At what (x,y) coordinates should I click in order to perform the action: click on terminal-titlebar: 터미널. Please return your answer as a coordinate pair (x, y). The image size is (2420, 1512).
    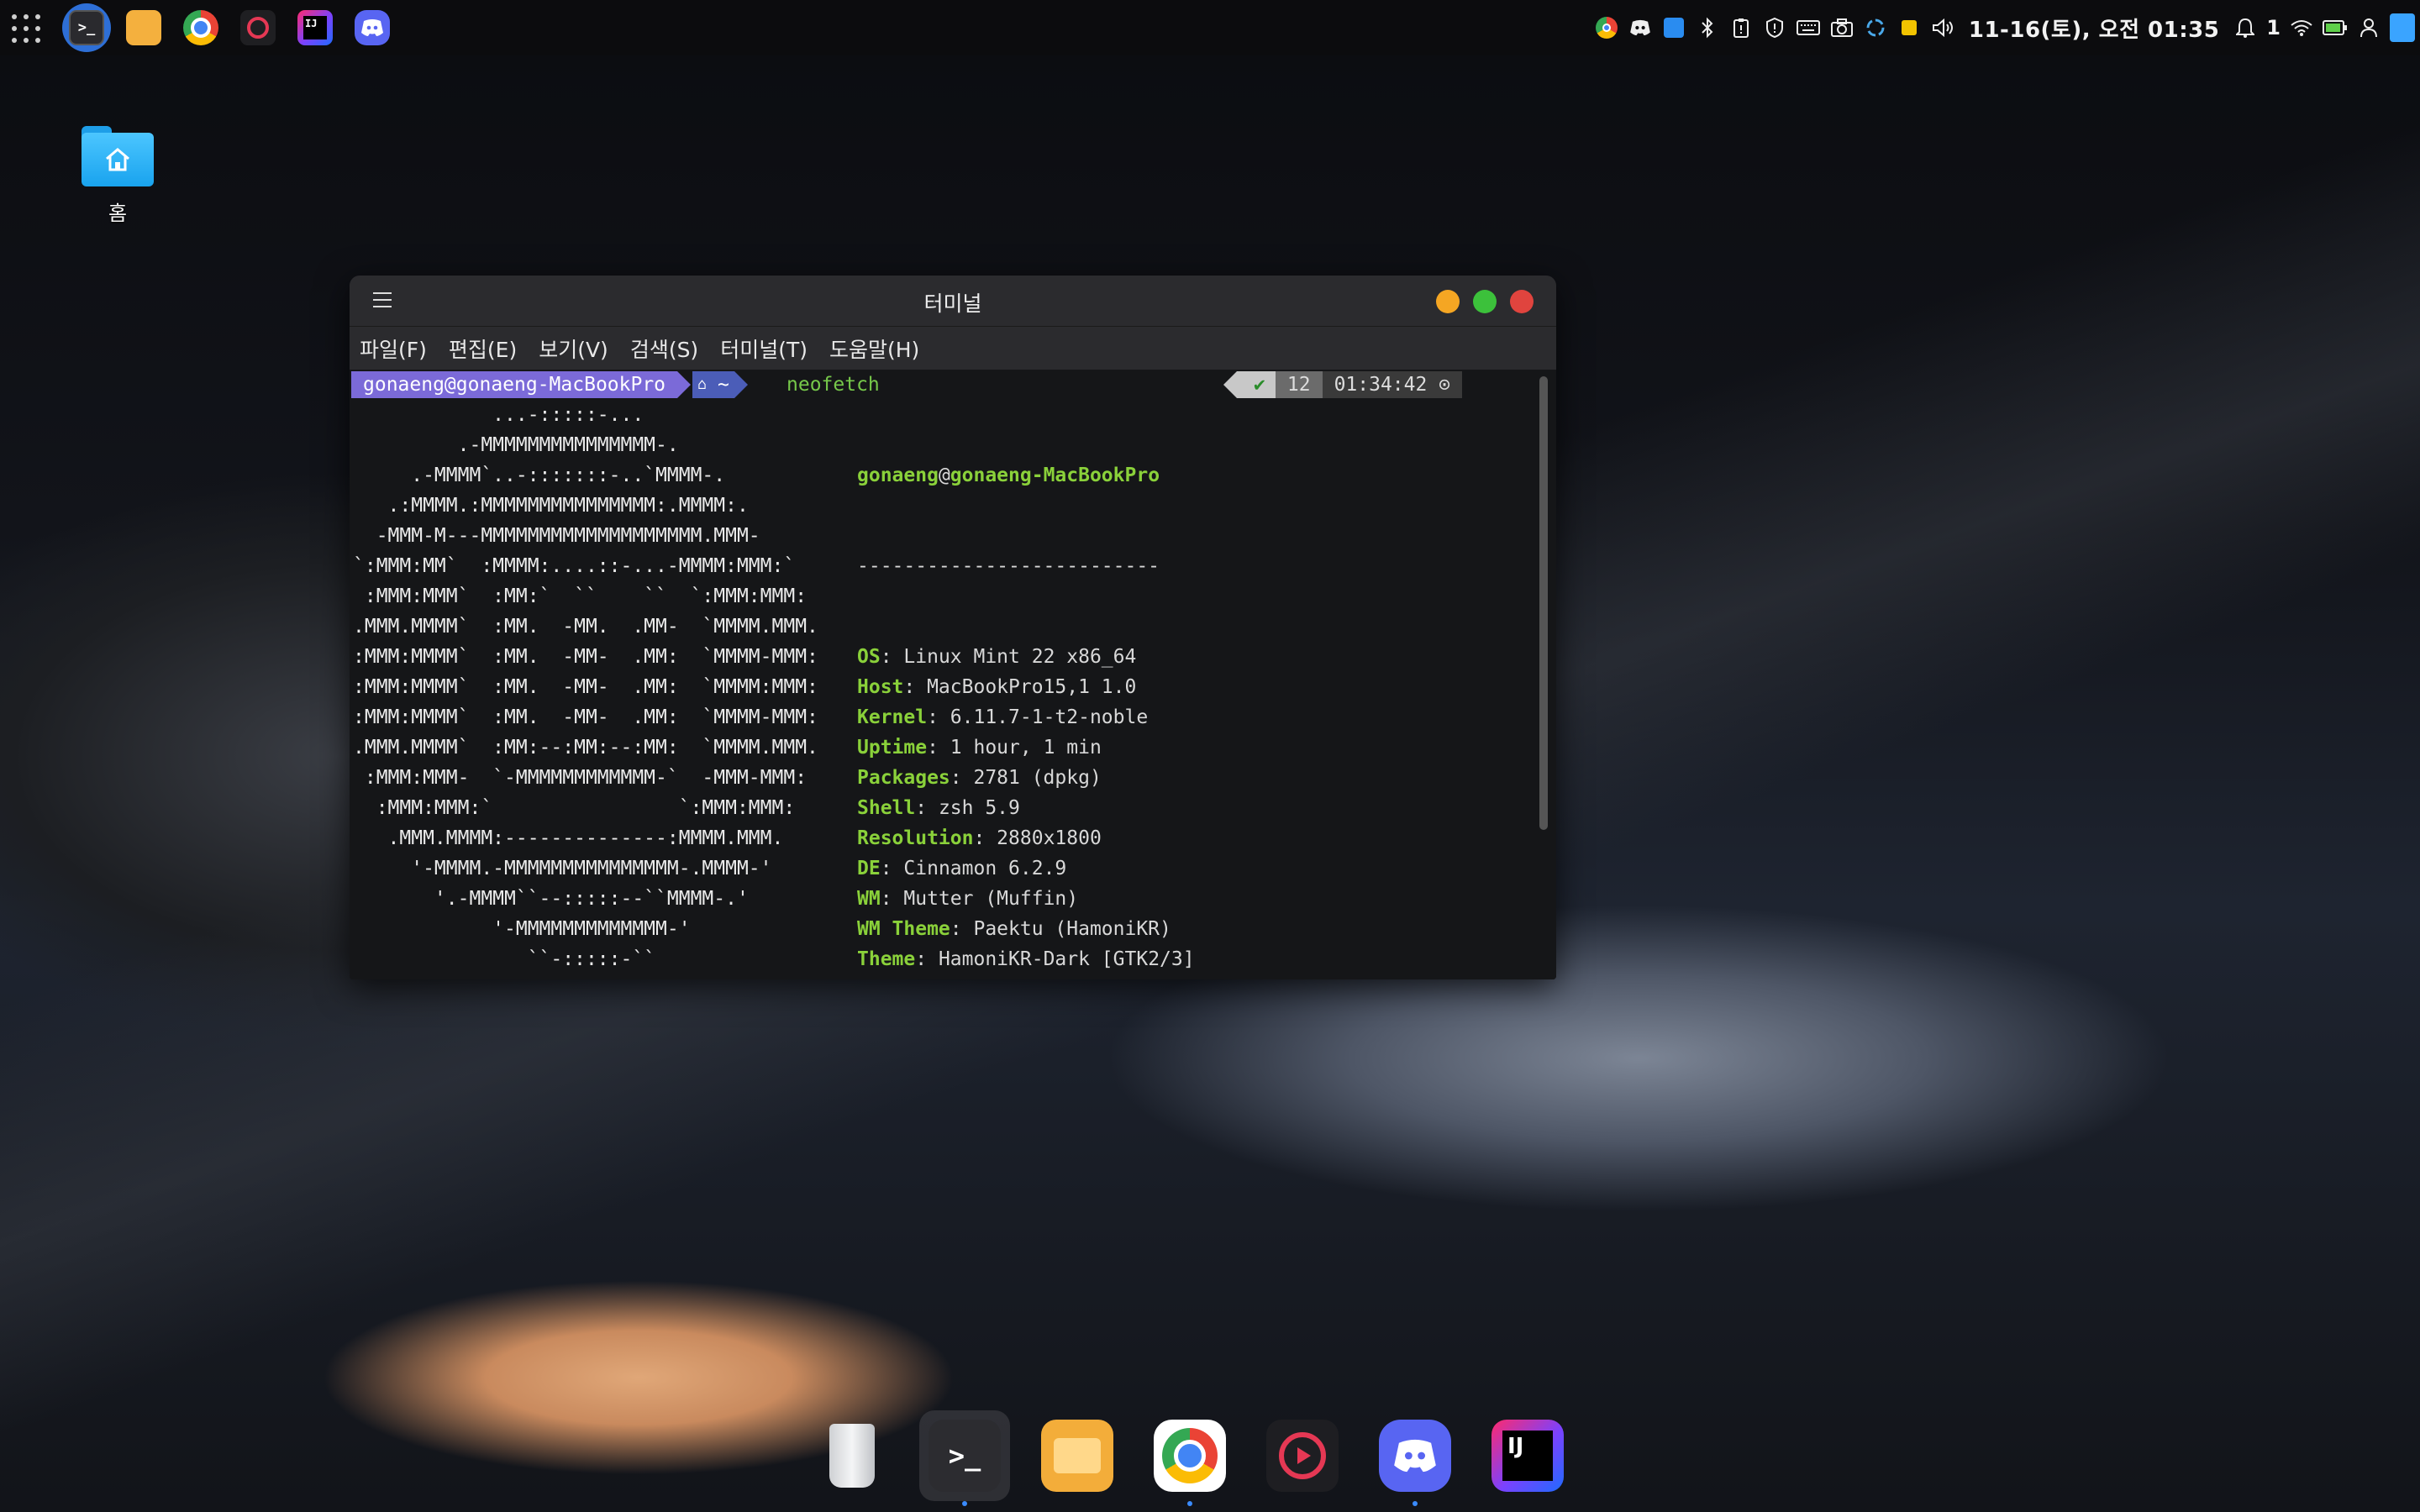
    Looking at the image, I should click on (953, 301).